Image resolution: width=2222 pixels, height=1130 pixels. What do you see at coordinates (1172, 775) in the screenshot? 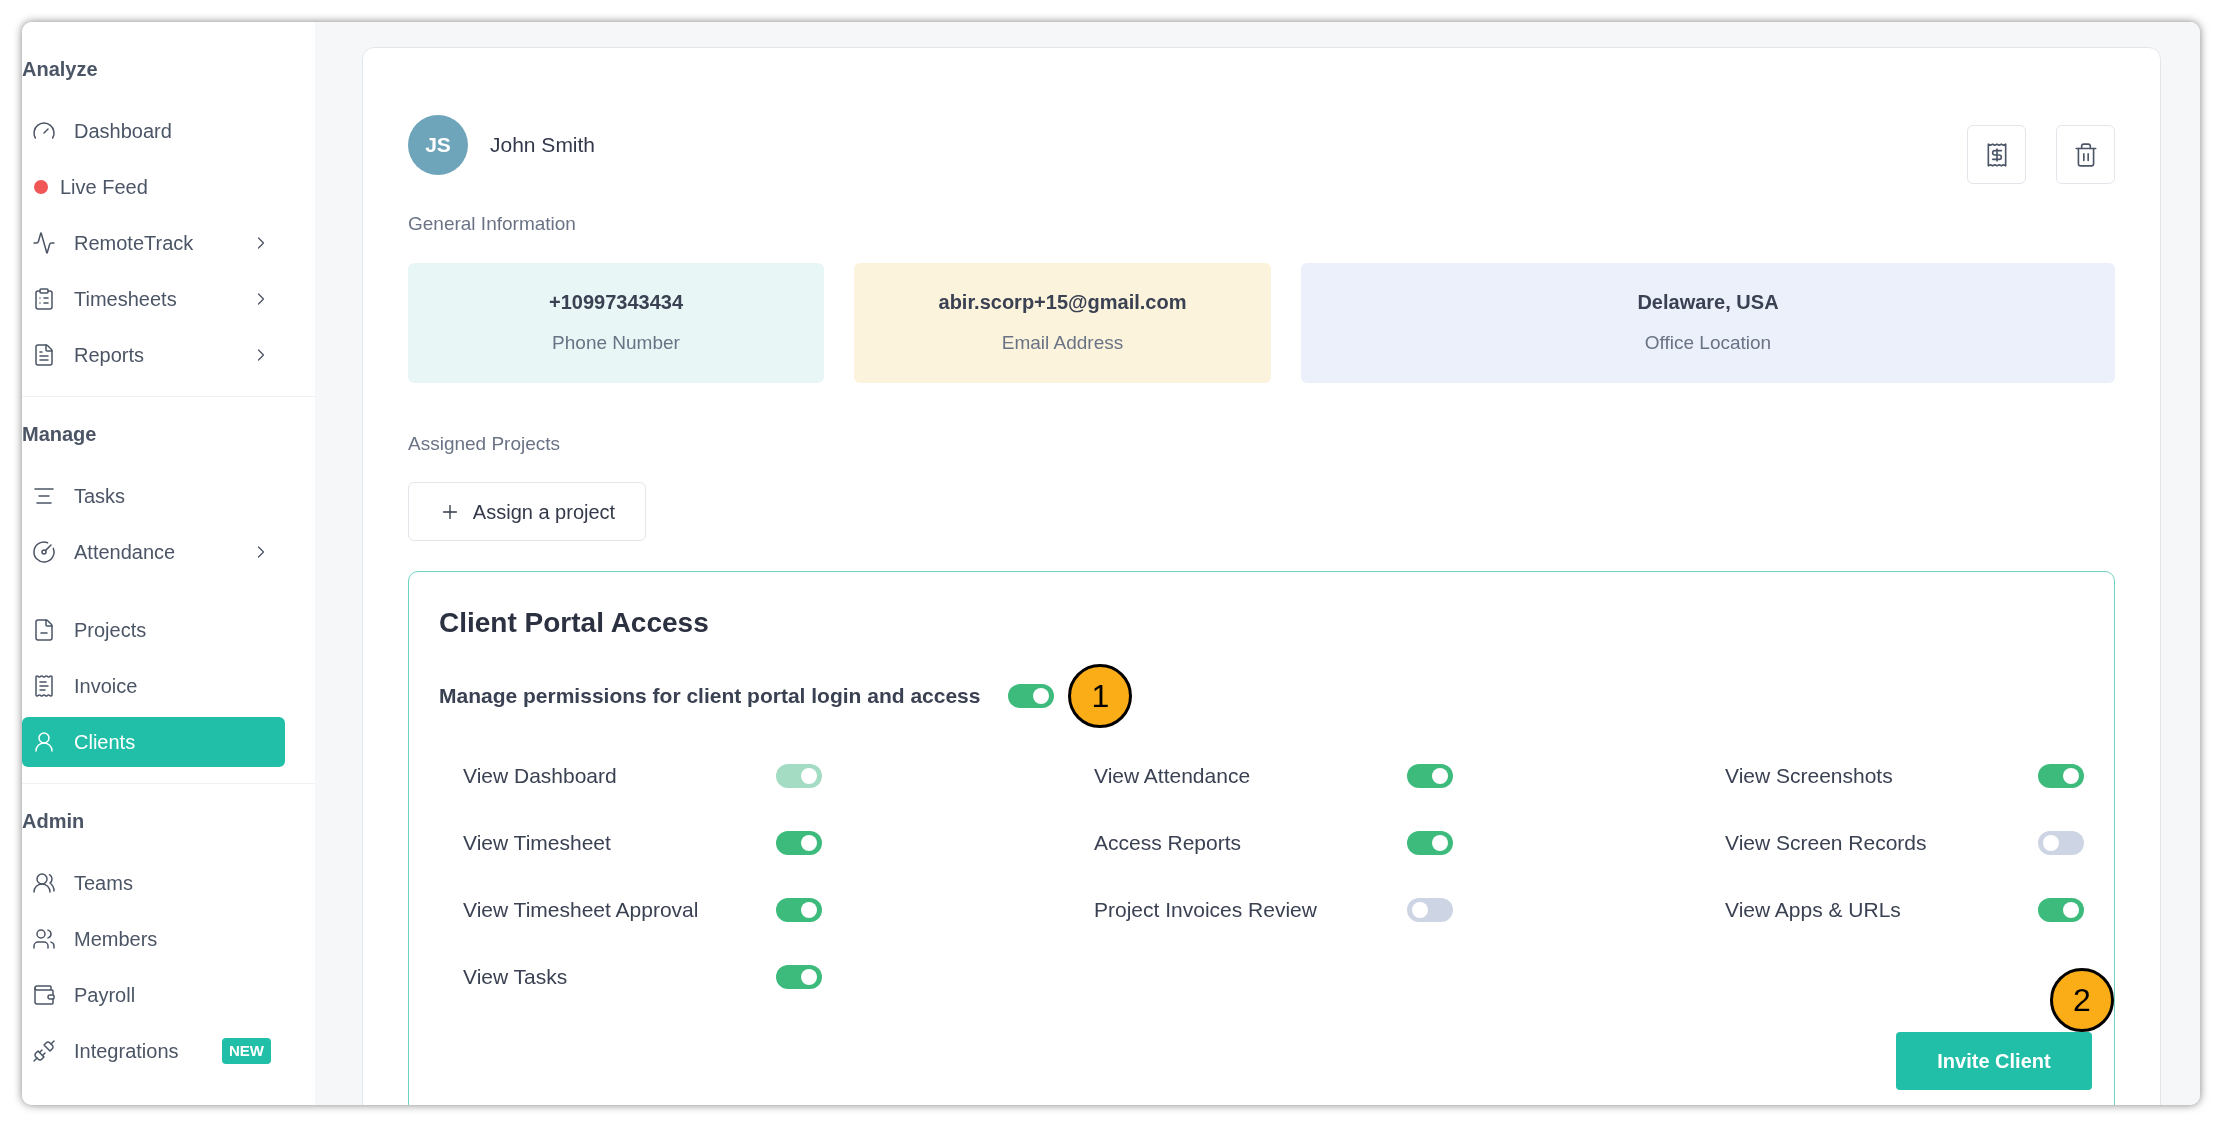
I see `permission-label: View Attendance` at bounding box center [1172, 775].